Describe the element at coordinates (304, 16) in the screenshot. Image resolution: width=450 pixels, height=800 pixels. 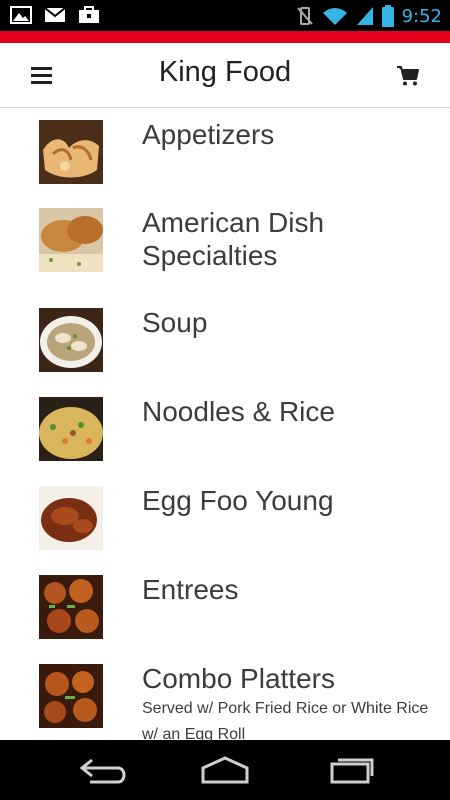
I see `vibrate-muted-icon` at that location.